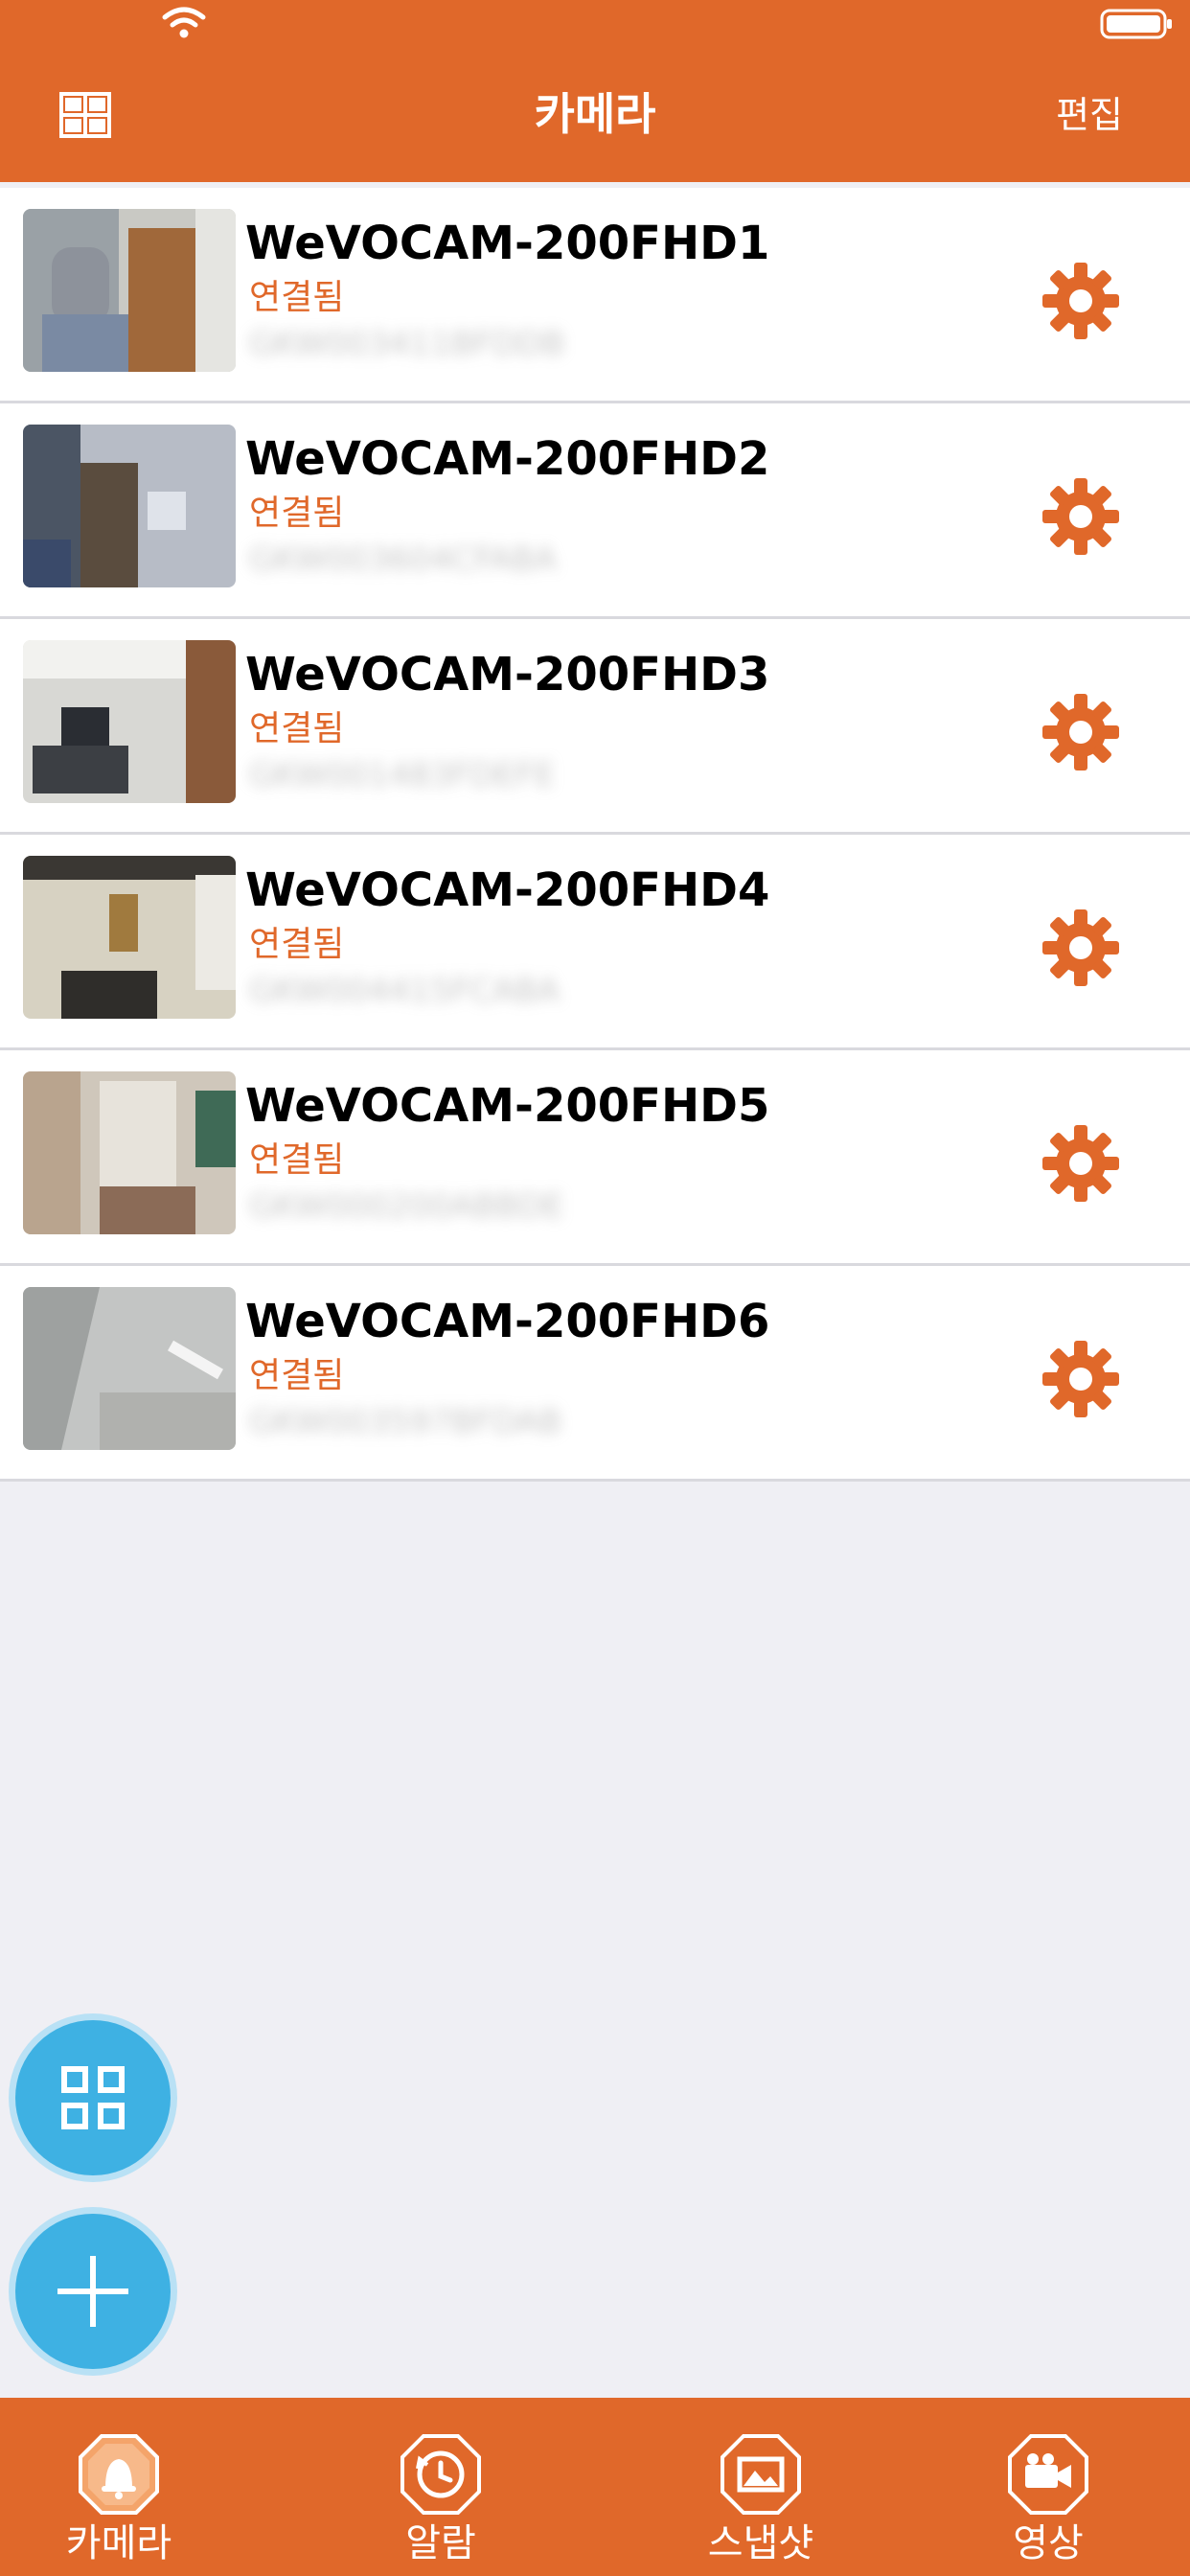  I want to click on tab-label: 카메라, so click(119, 2543).